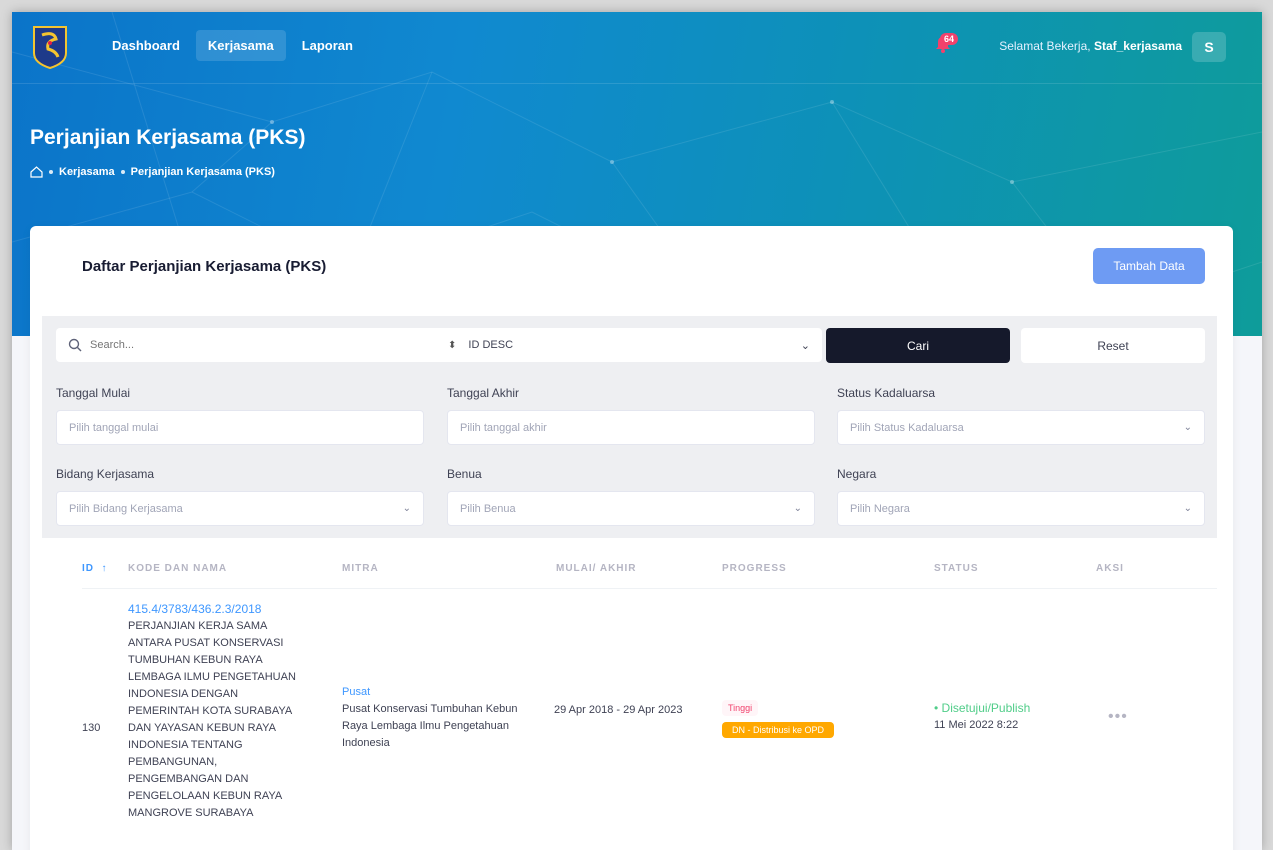 The height and width of the screenshot is (850, 1273). I want to click on card-title: Daftar Perjanjian Kerjasama (PKS), so click(204, 266).